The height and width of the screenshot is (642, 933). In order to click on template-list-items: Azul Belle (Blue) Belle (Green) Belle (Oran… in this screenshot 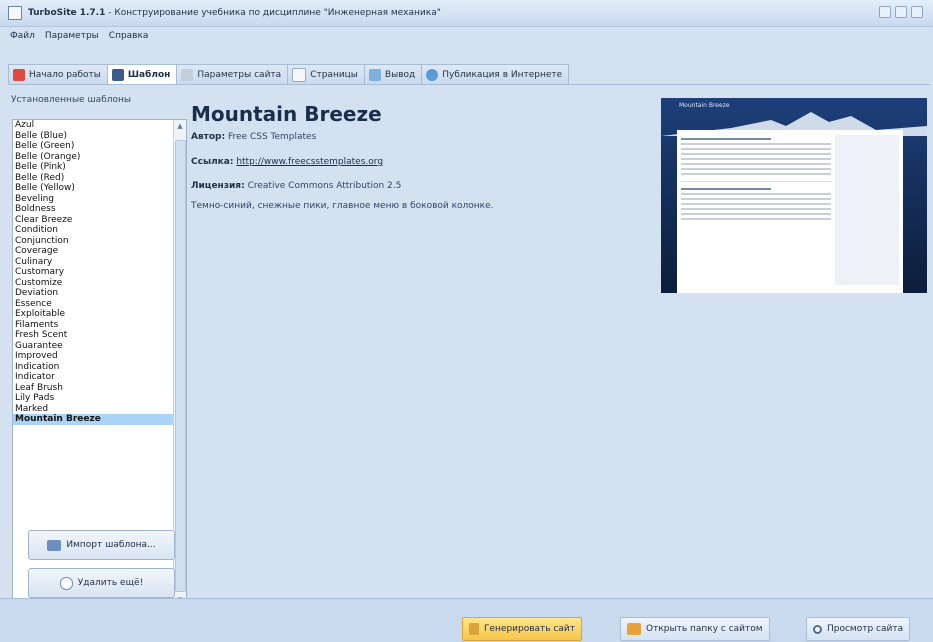, I will do `click(99, 272)`.